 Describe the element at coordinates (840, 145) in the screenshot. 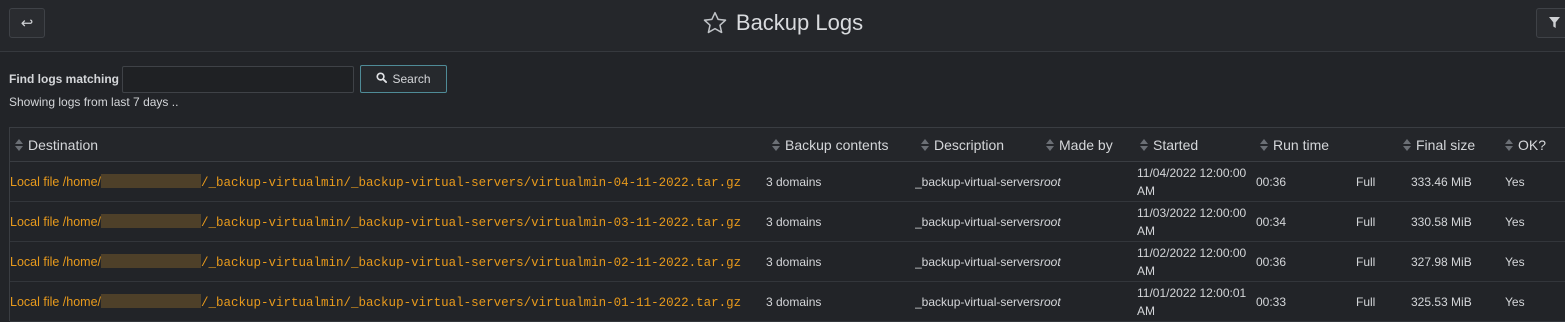

I see `column-header-backup-contents: Backup contents` at that location.